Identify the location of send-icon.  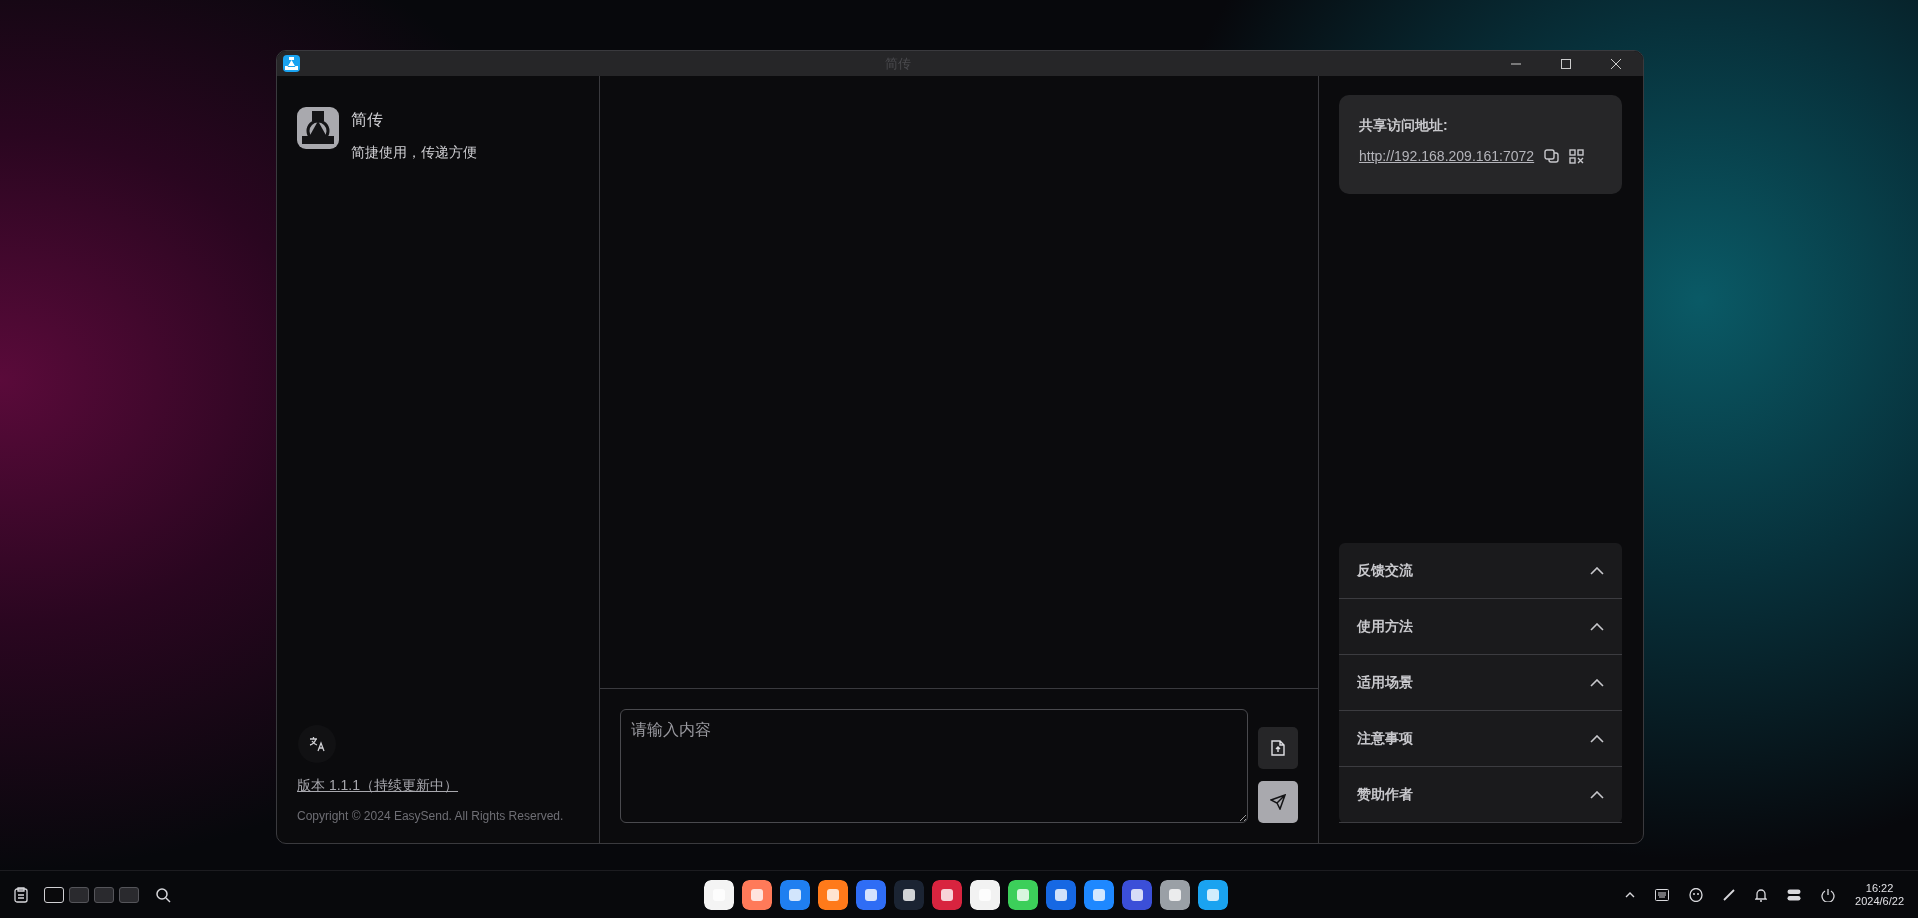
(1278, 802).